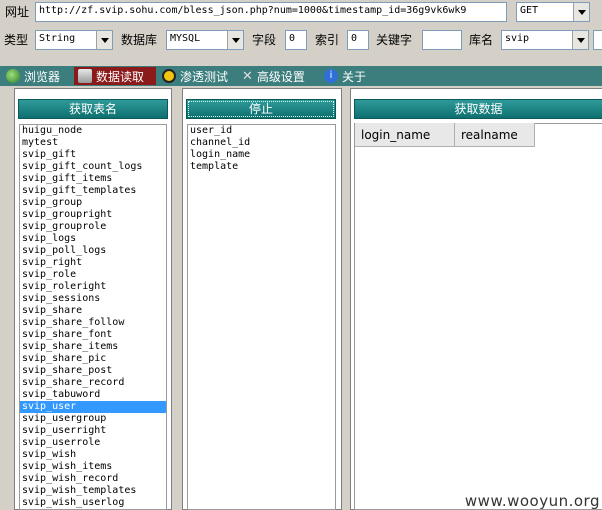 This screenshot has height=510, width=602. Describe the element at coordinates (93, 215) in the screenshot. I see `table-list-item: svip_groupright` at that location.